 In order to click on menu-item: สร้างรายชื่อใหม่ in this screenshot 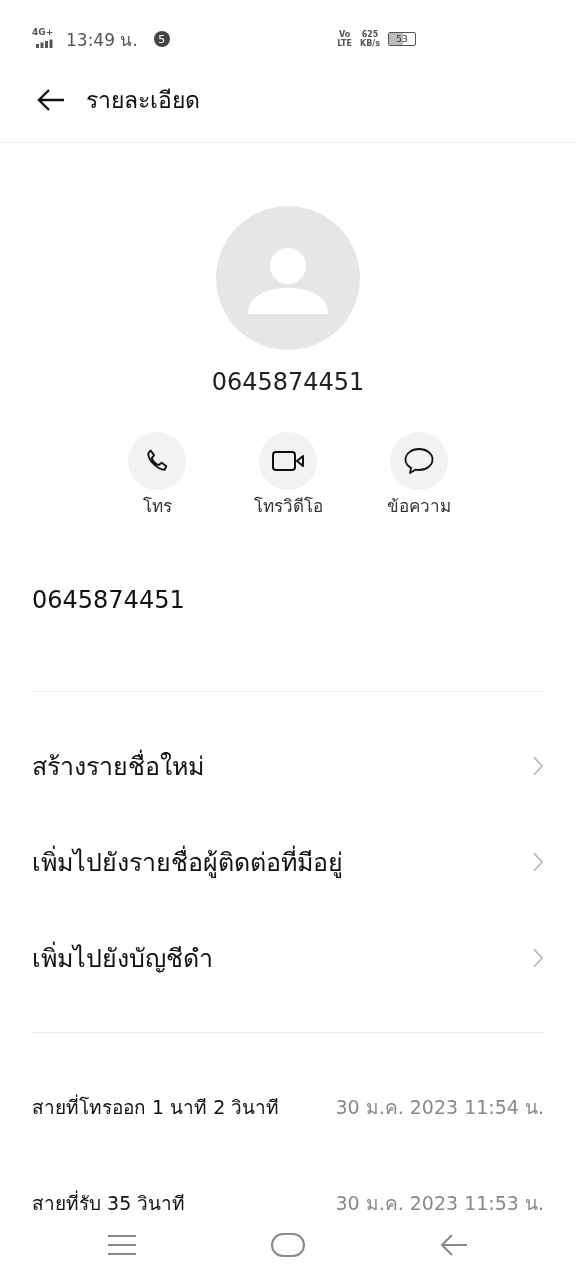, I will do `click(288, 766)`.